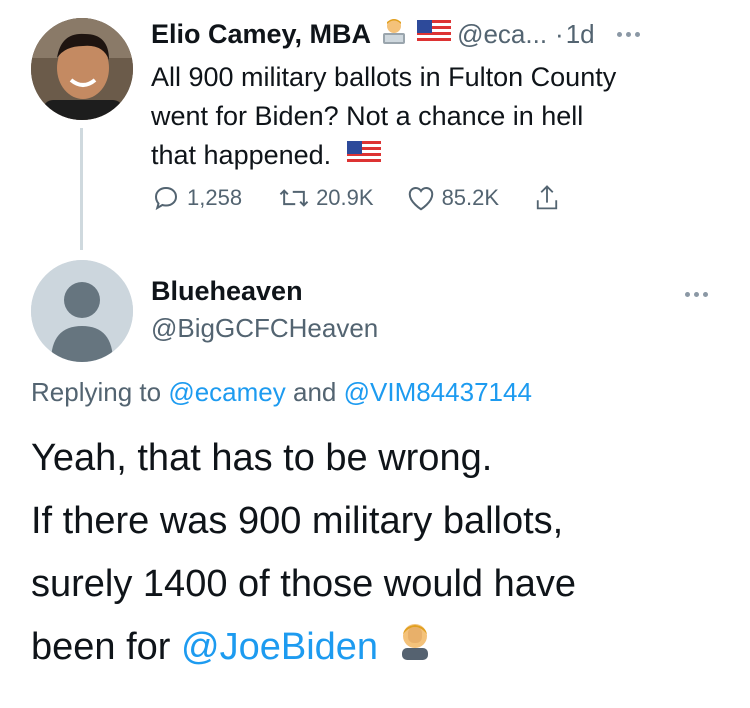 The height and width of the screenshot is (708, 750). I want to click on reply-author-avatar, so click(82, 311).